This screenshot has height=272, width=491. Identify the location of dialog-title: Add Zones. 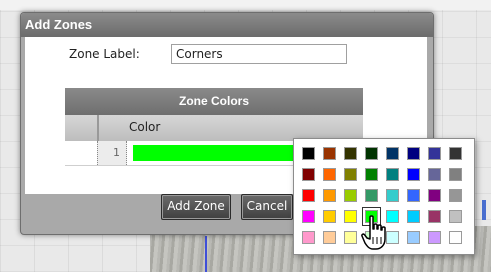
(59, 24).